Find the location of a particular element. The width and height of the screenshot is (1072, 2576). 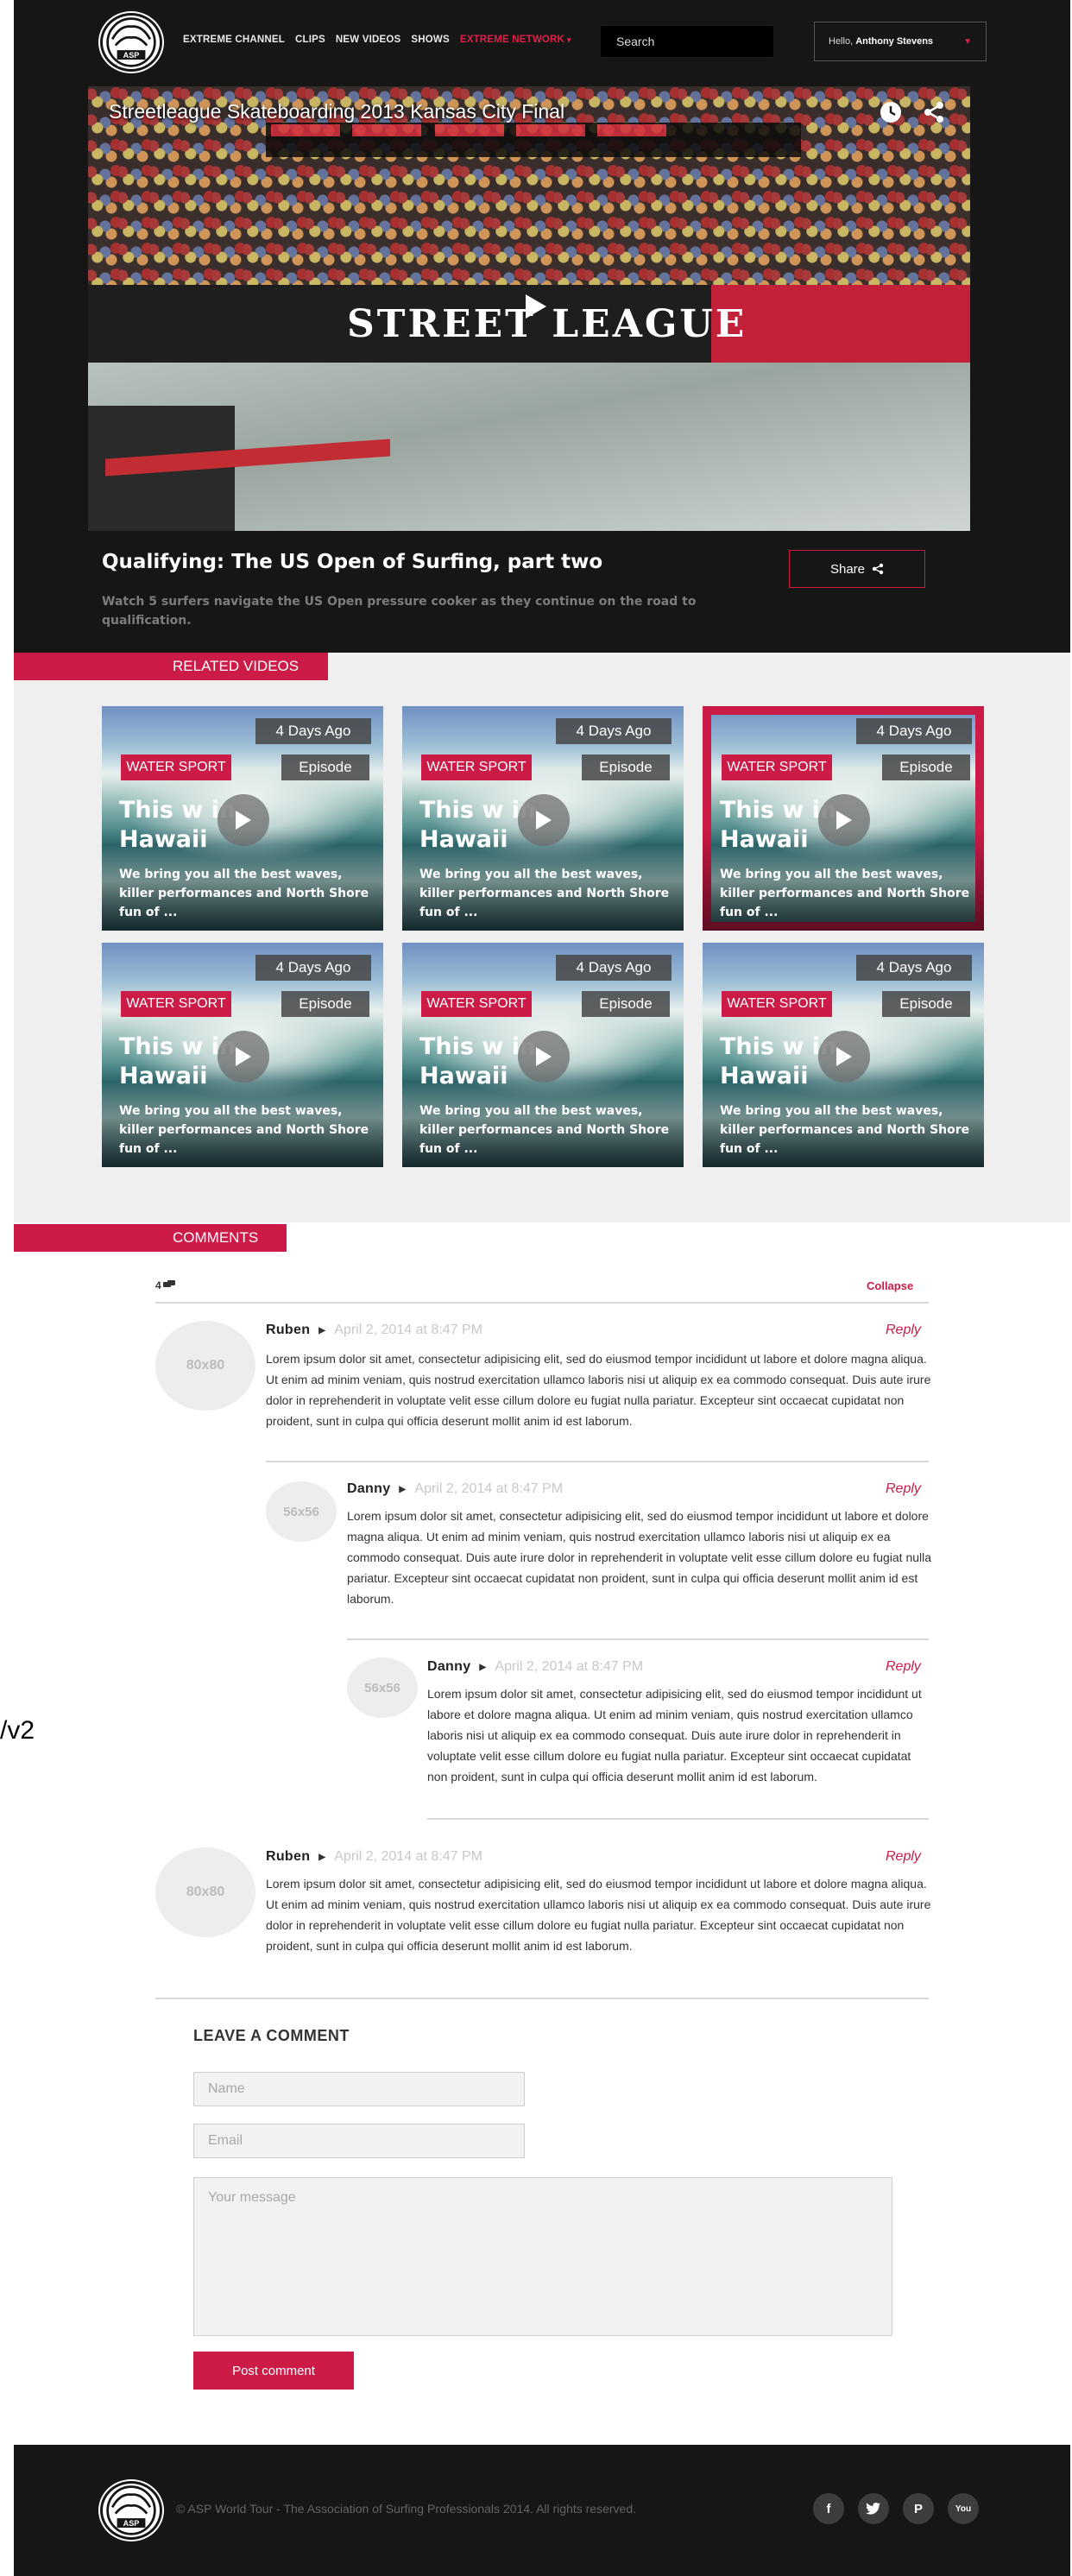

avatar: 80x80 is located at coordinates (205, 1892).